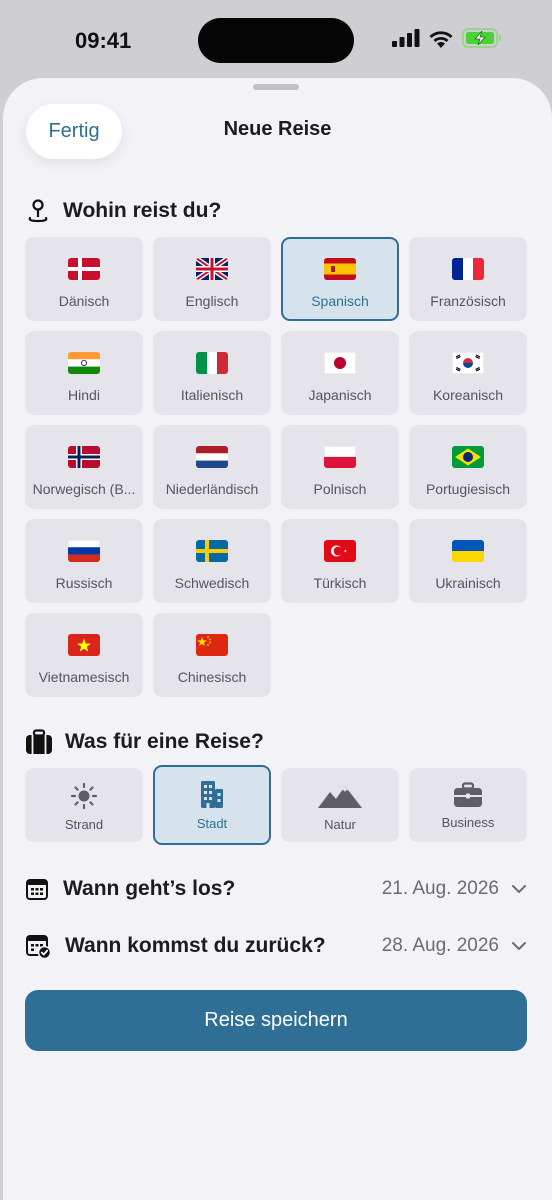  I want to click on japan-flag-icon, so click(340, 363).